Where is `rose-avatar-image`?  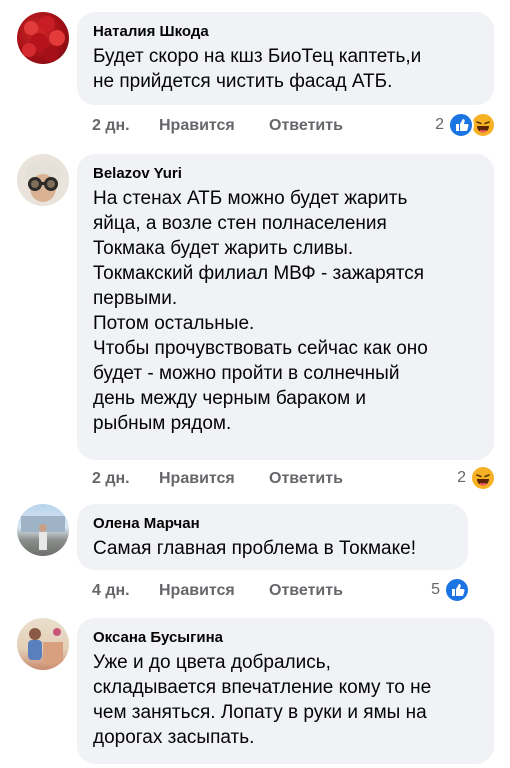
rose-avatar-image is located at coordinates (43, 39).